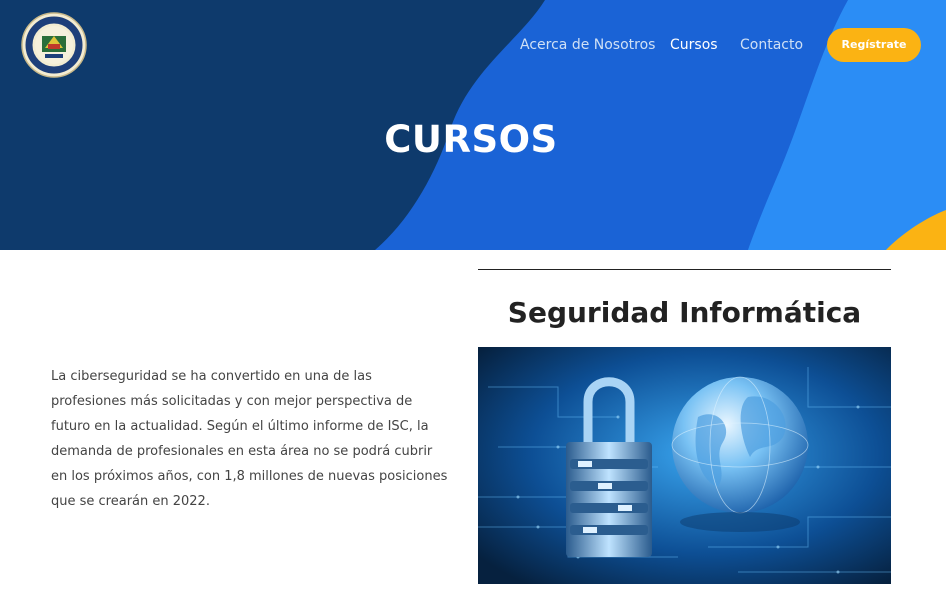  Describe the element at coordinates (684, 269) in the screenshot. I see `section-divider` at that location.